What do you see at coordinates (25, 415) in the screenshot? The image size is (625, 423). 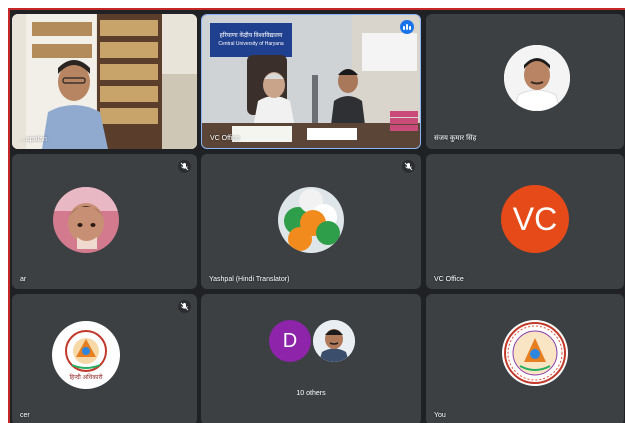 I see `participant-name: cer` at bounding box center [25, 415].